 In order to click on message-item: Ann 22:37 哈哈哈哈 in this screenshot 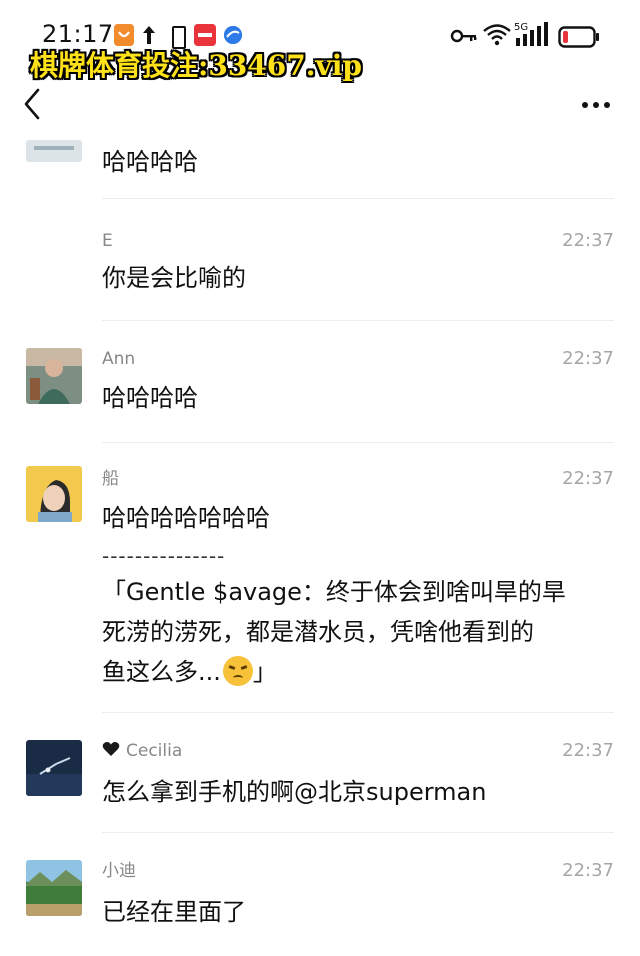, I will do `click(320, 396)`.